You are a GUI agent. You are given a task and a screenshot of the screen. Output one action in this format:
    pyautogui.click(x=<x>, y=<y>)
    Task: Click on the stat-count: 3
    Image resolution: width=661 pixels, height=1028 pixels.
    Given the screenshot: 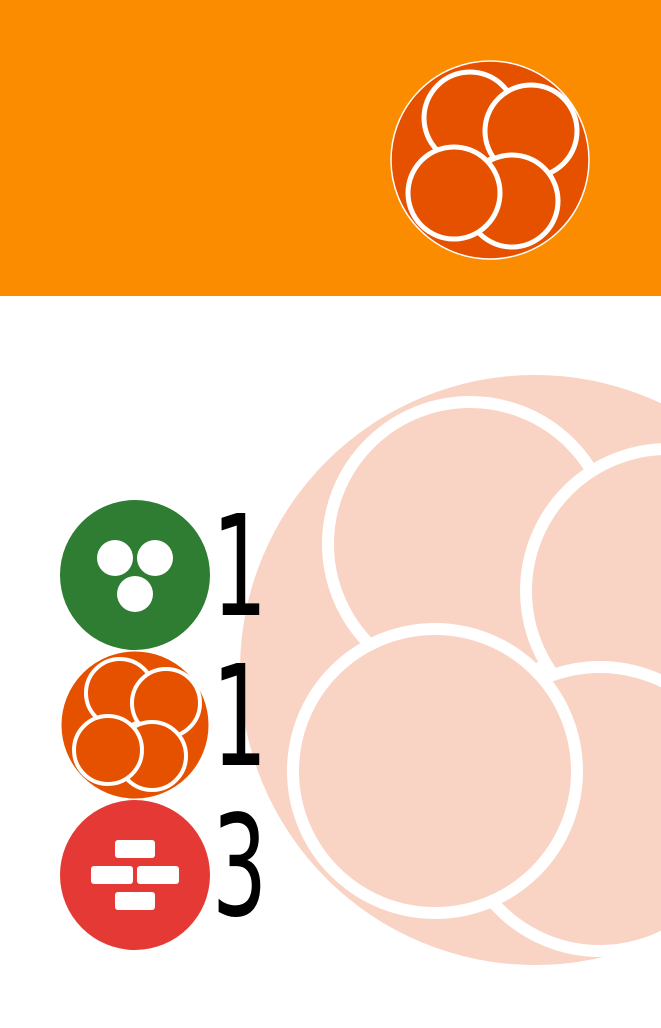 What is the action you would take?
    pyautogui.click(x=239, y=867)
    